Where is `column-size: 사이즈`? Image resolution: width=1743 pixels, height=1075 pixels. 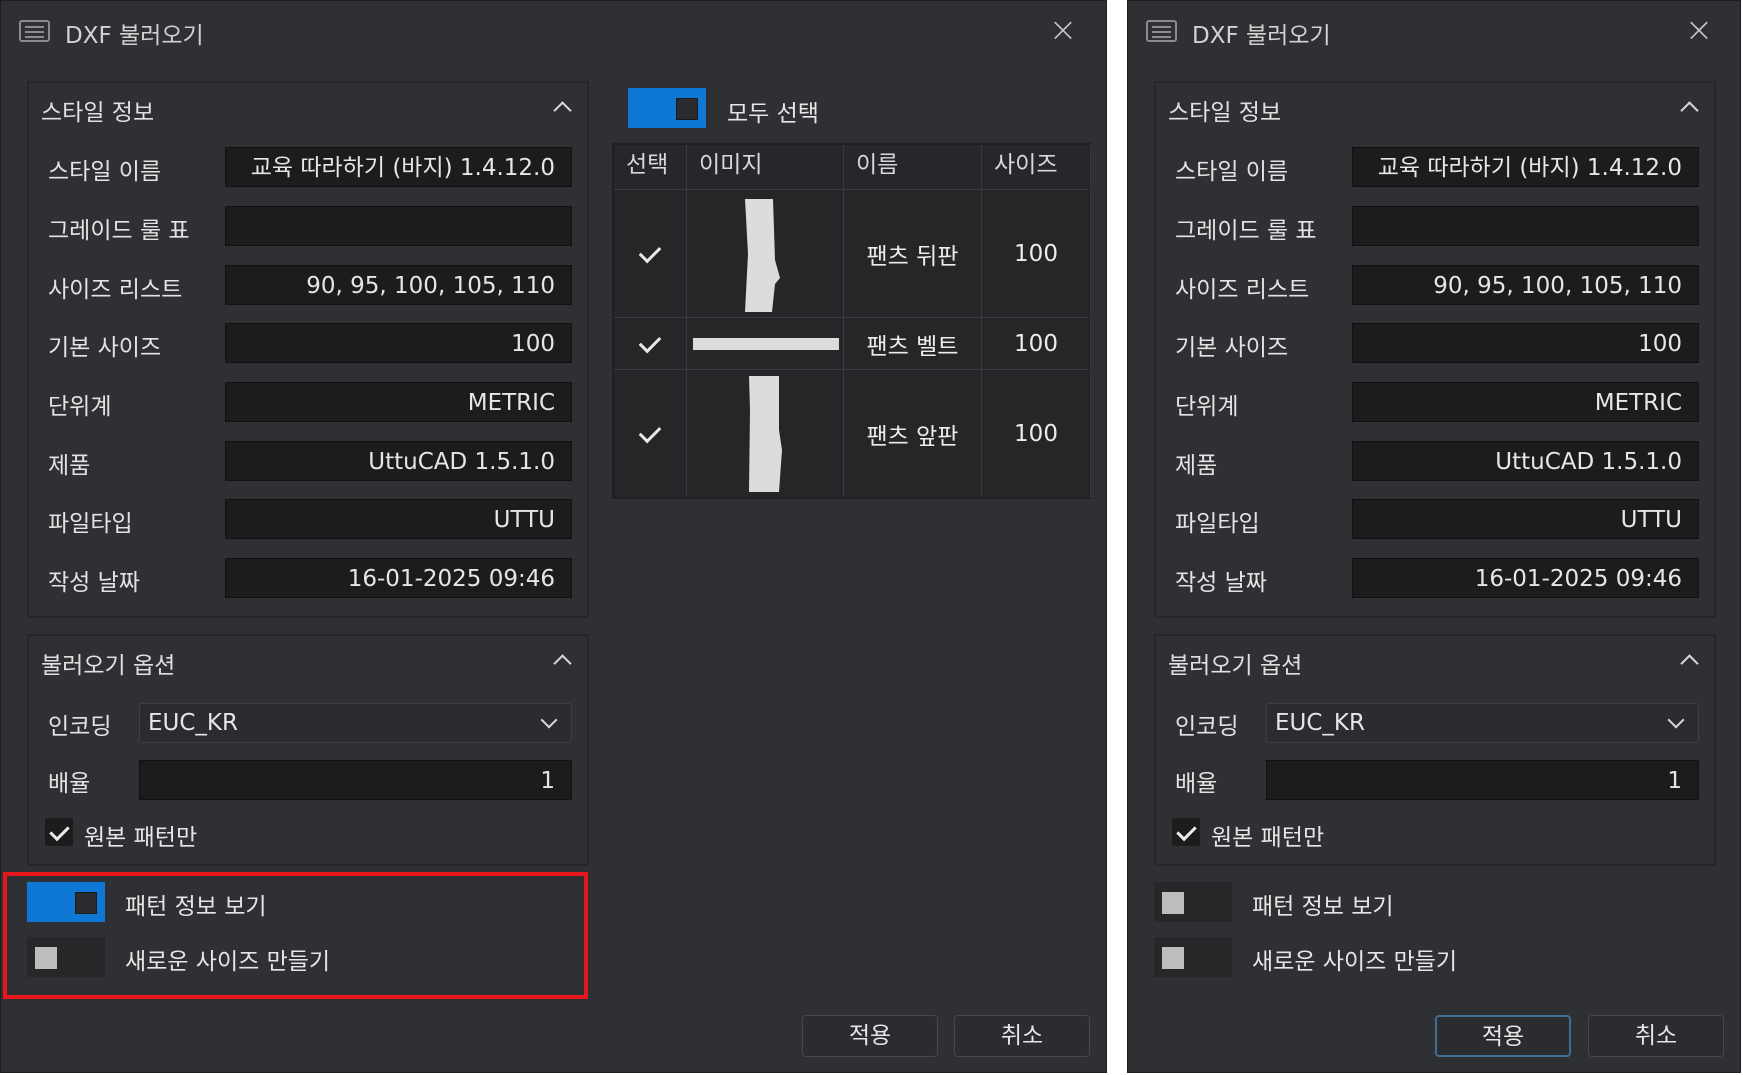 column-size: 사이즈 is located at coordinates (1036, 167).